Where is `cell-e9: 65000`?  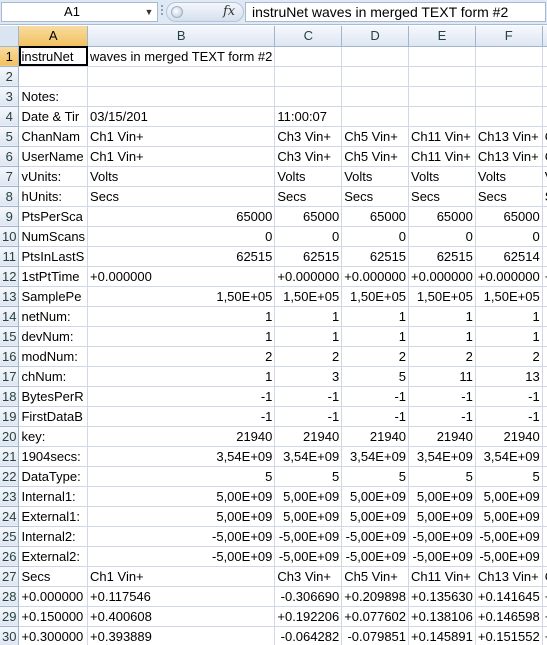
cell-e9: 65000 is located at coordinates (442, 216).